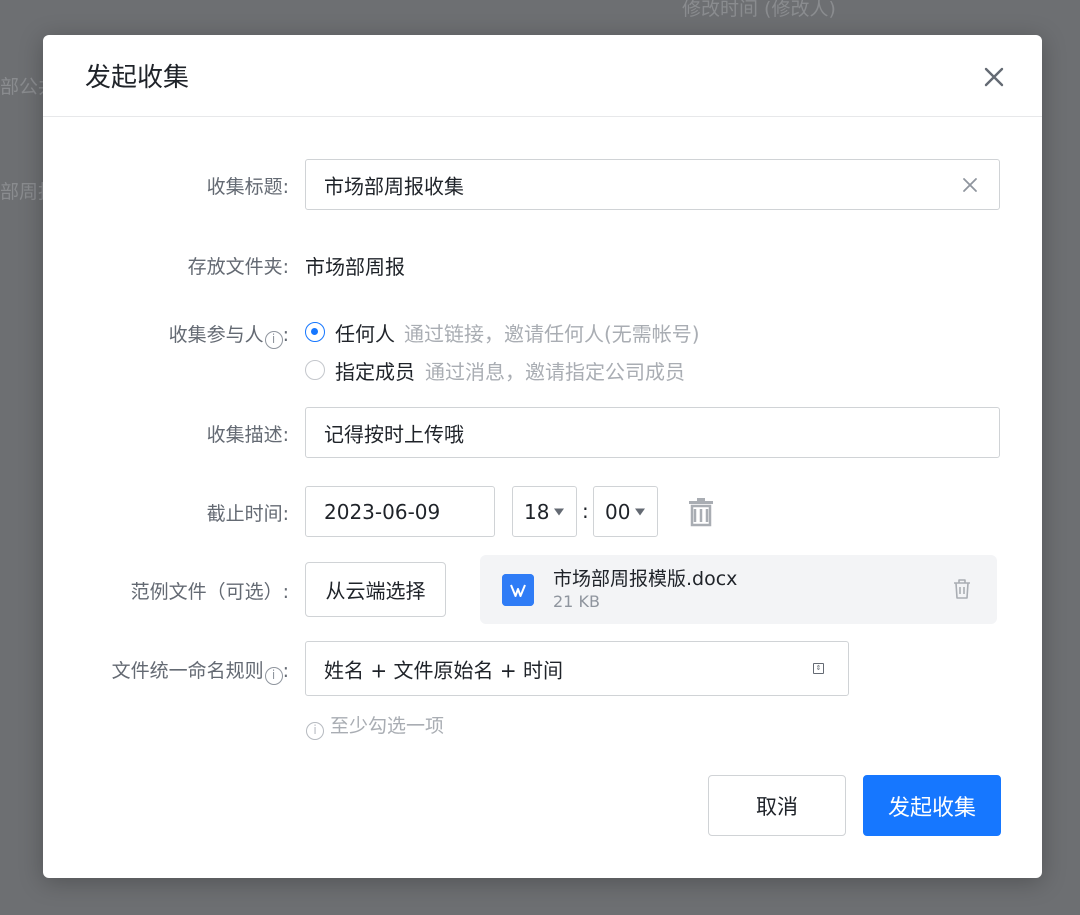 Image resolution: width=1080 pixels, height=915 pixels. I want to click on dialog-header: 发起收集, so click(542, 76).